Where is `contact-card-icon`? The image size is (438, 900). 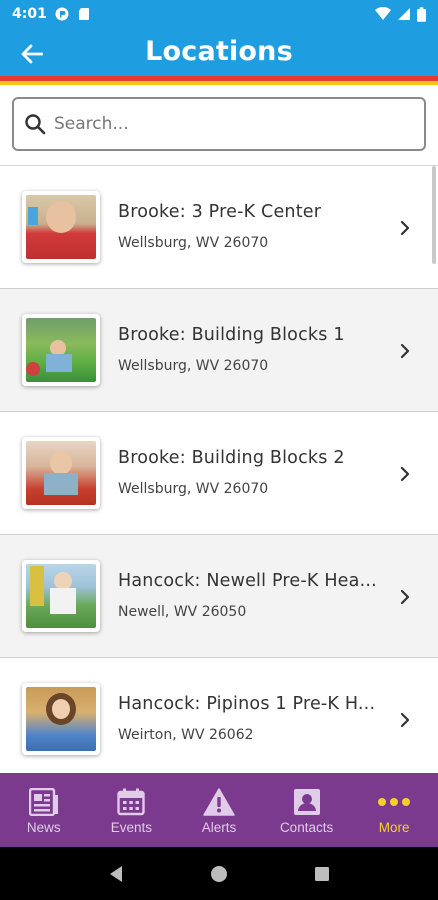
contact-card-icon is located at coordinates (307, 802).